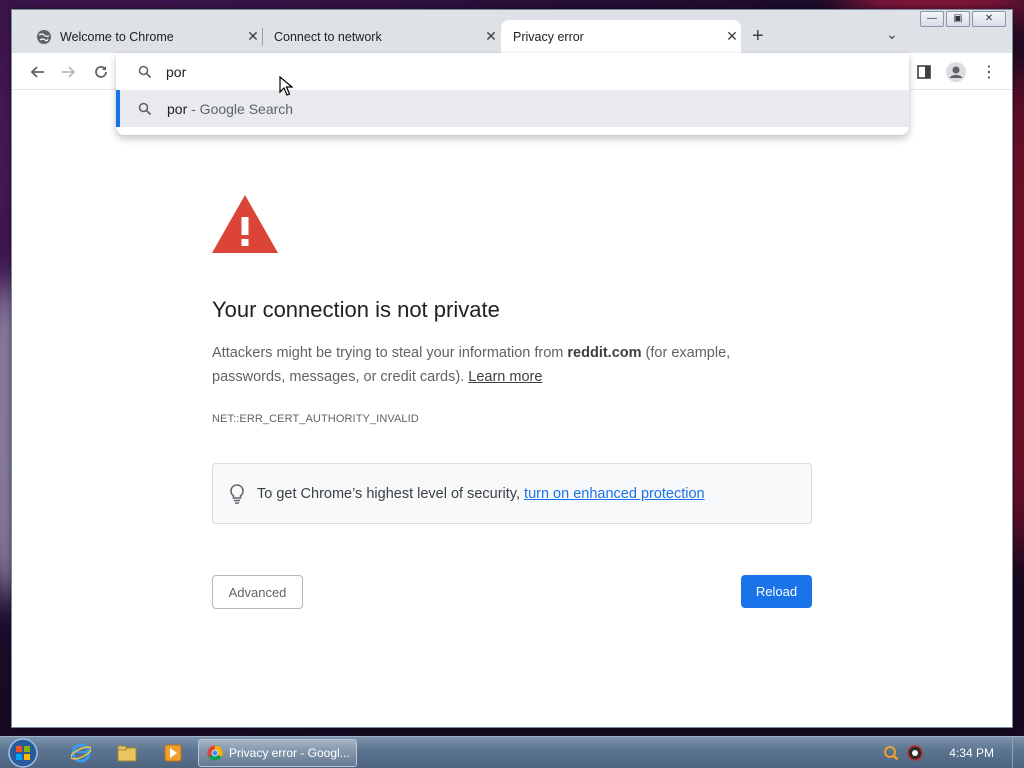 This screenshot has height=768, width=1024. I want to click on lightbulb-icon, so click(237, 493).